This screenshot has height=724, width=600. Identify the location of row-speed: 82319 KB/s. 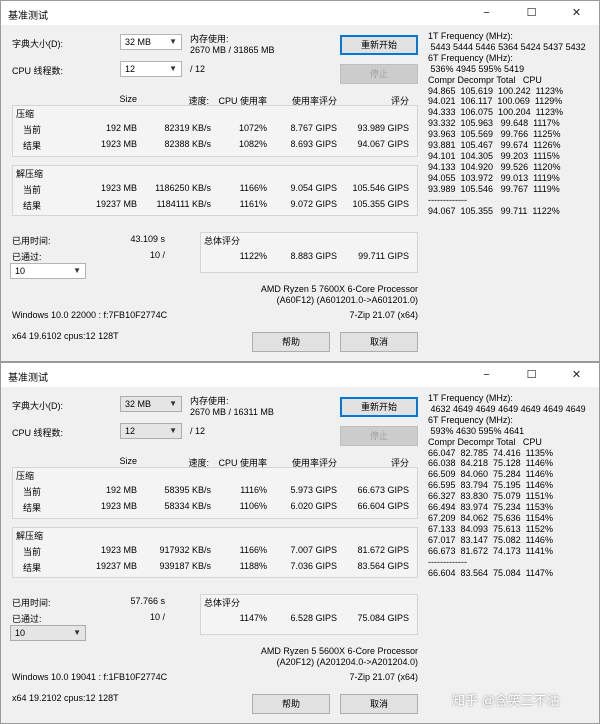
(187, 128).